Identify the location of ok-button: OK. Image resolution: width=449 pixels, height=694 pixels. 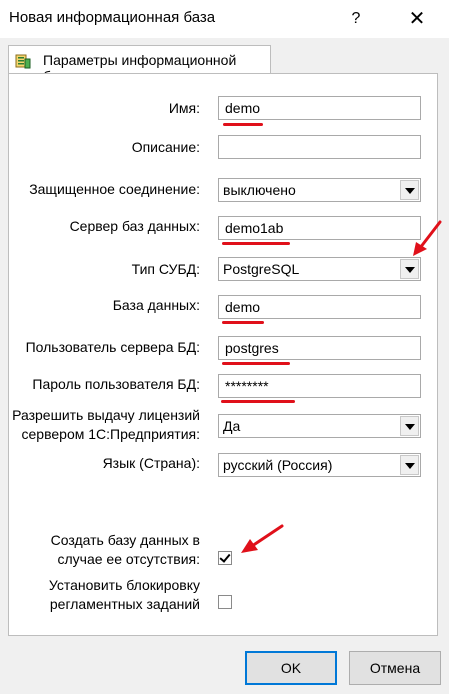
(291, 668).